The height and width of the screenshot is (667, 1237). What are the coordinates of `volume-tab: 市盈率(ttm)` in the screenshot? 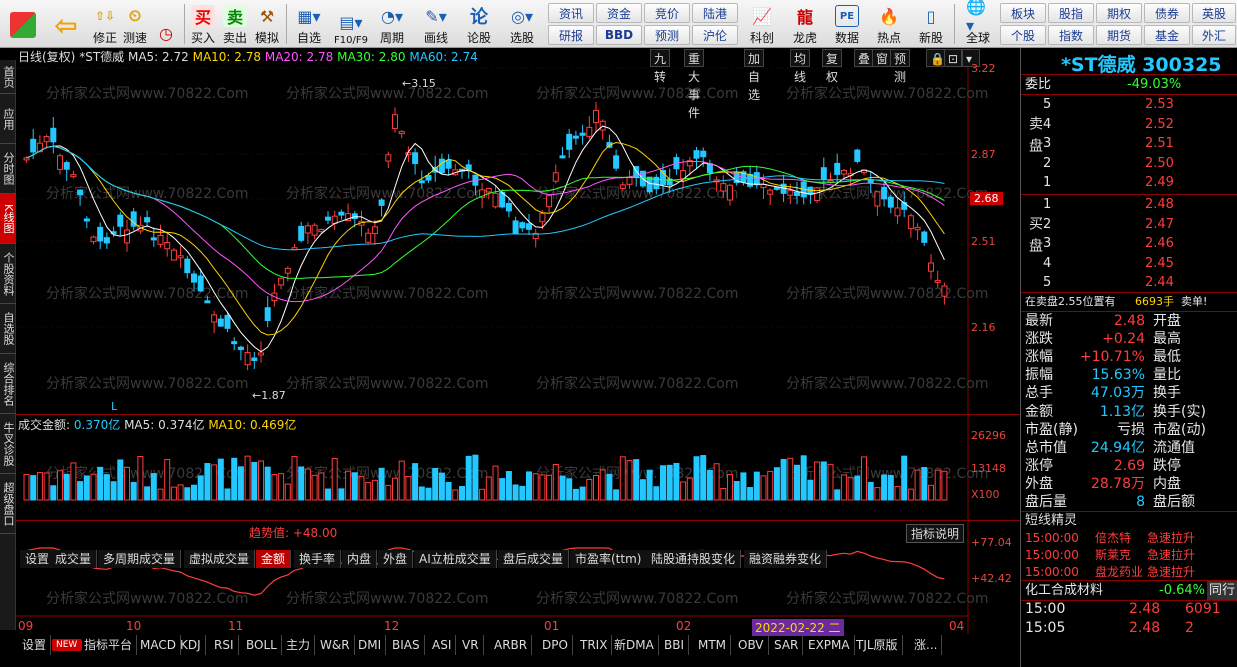 It's located at (609, 559).